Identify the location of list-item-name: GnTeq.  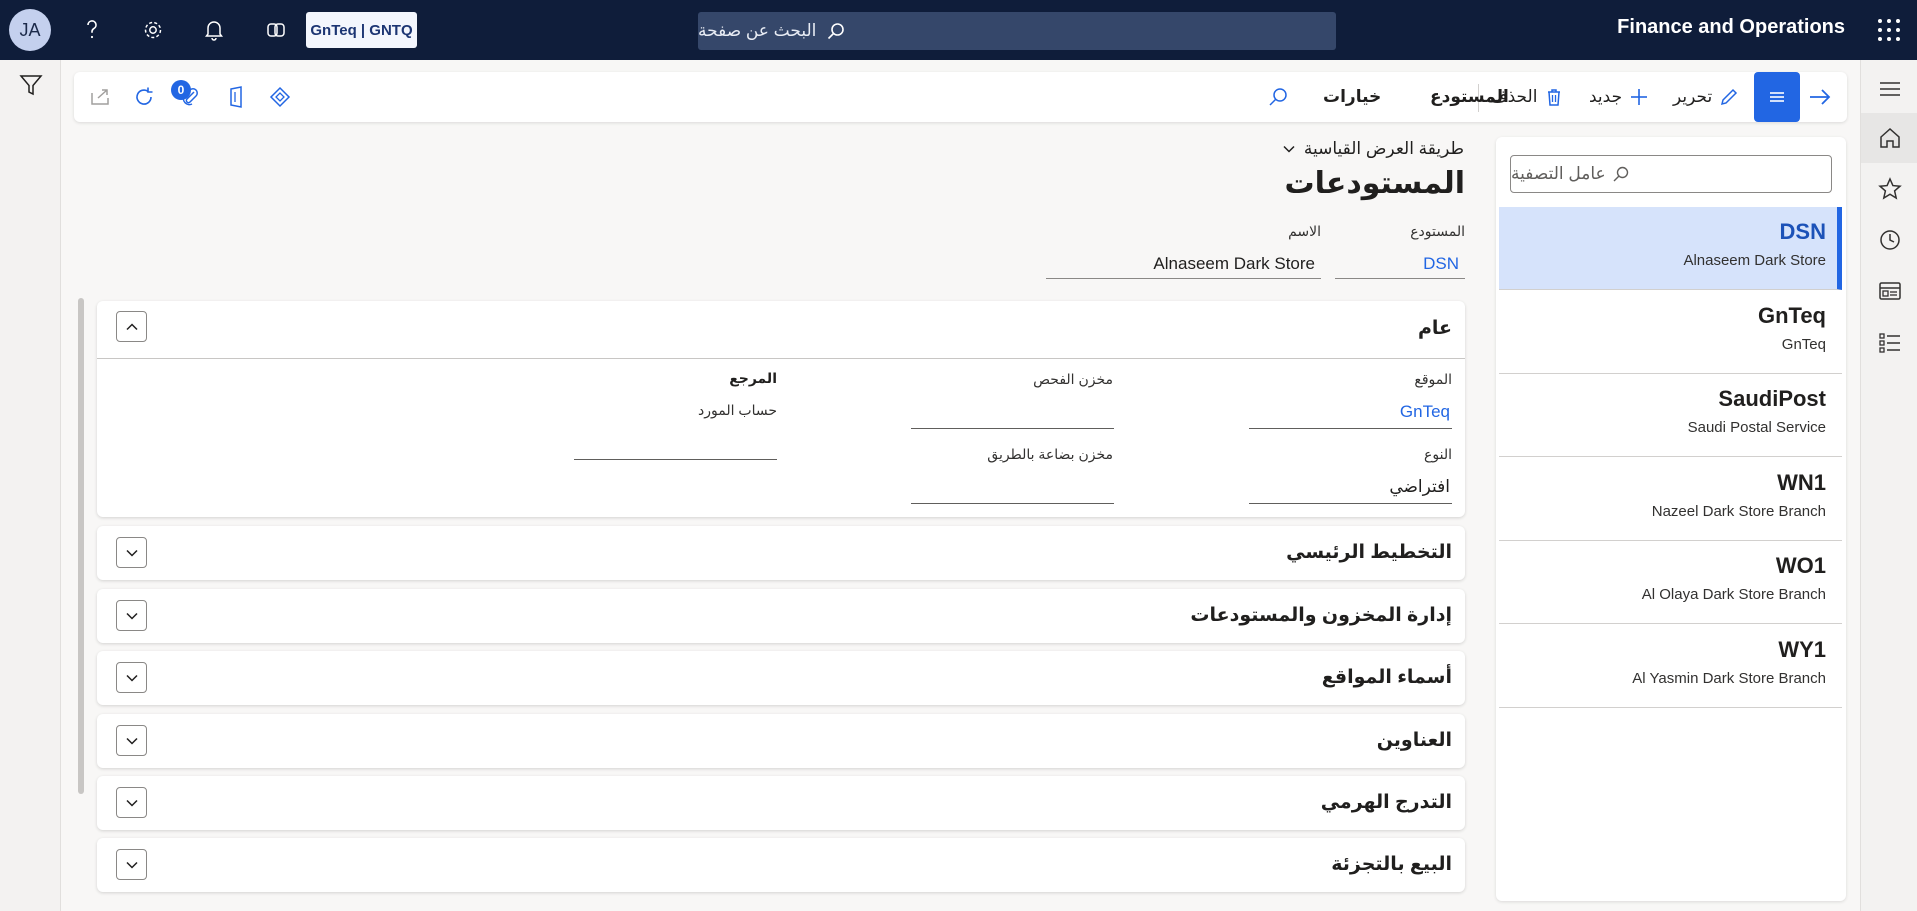
(1803, 344).